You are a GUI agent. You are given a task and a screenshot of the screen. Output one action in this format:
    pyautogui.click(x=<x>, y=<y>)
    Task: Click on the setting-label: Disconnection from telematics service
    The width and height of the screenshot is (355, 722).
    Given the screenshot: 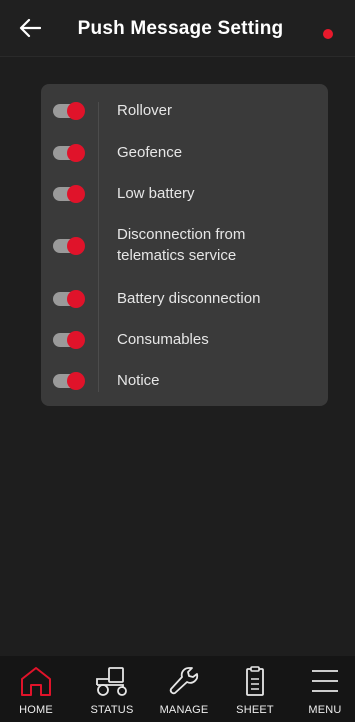 What is the action you would take?
    pyautogui.click(x=181, y=245)
    